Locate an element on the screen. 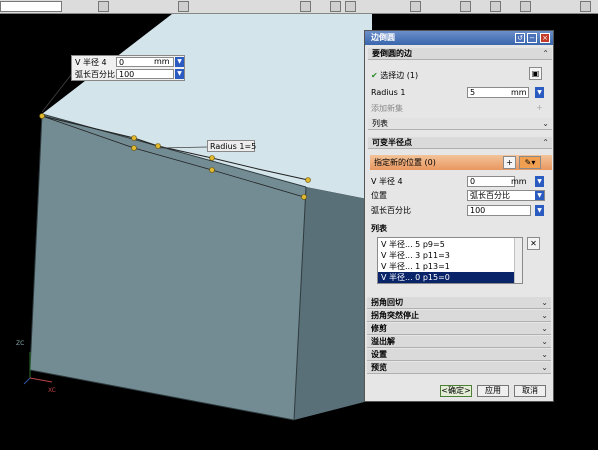 The width and height of the screenshot is (598, 450). v-radius-input: 0 is located at coordinates (491, 181).